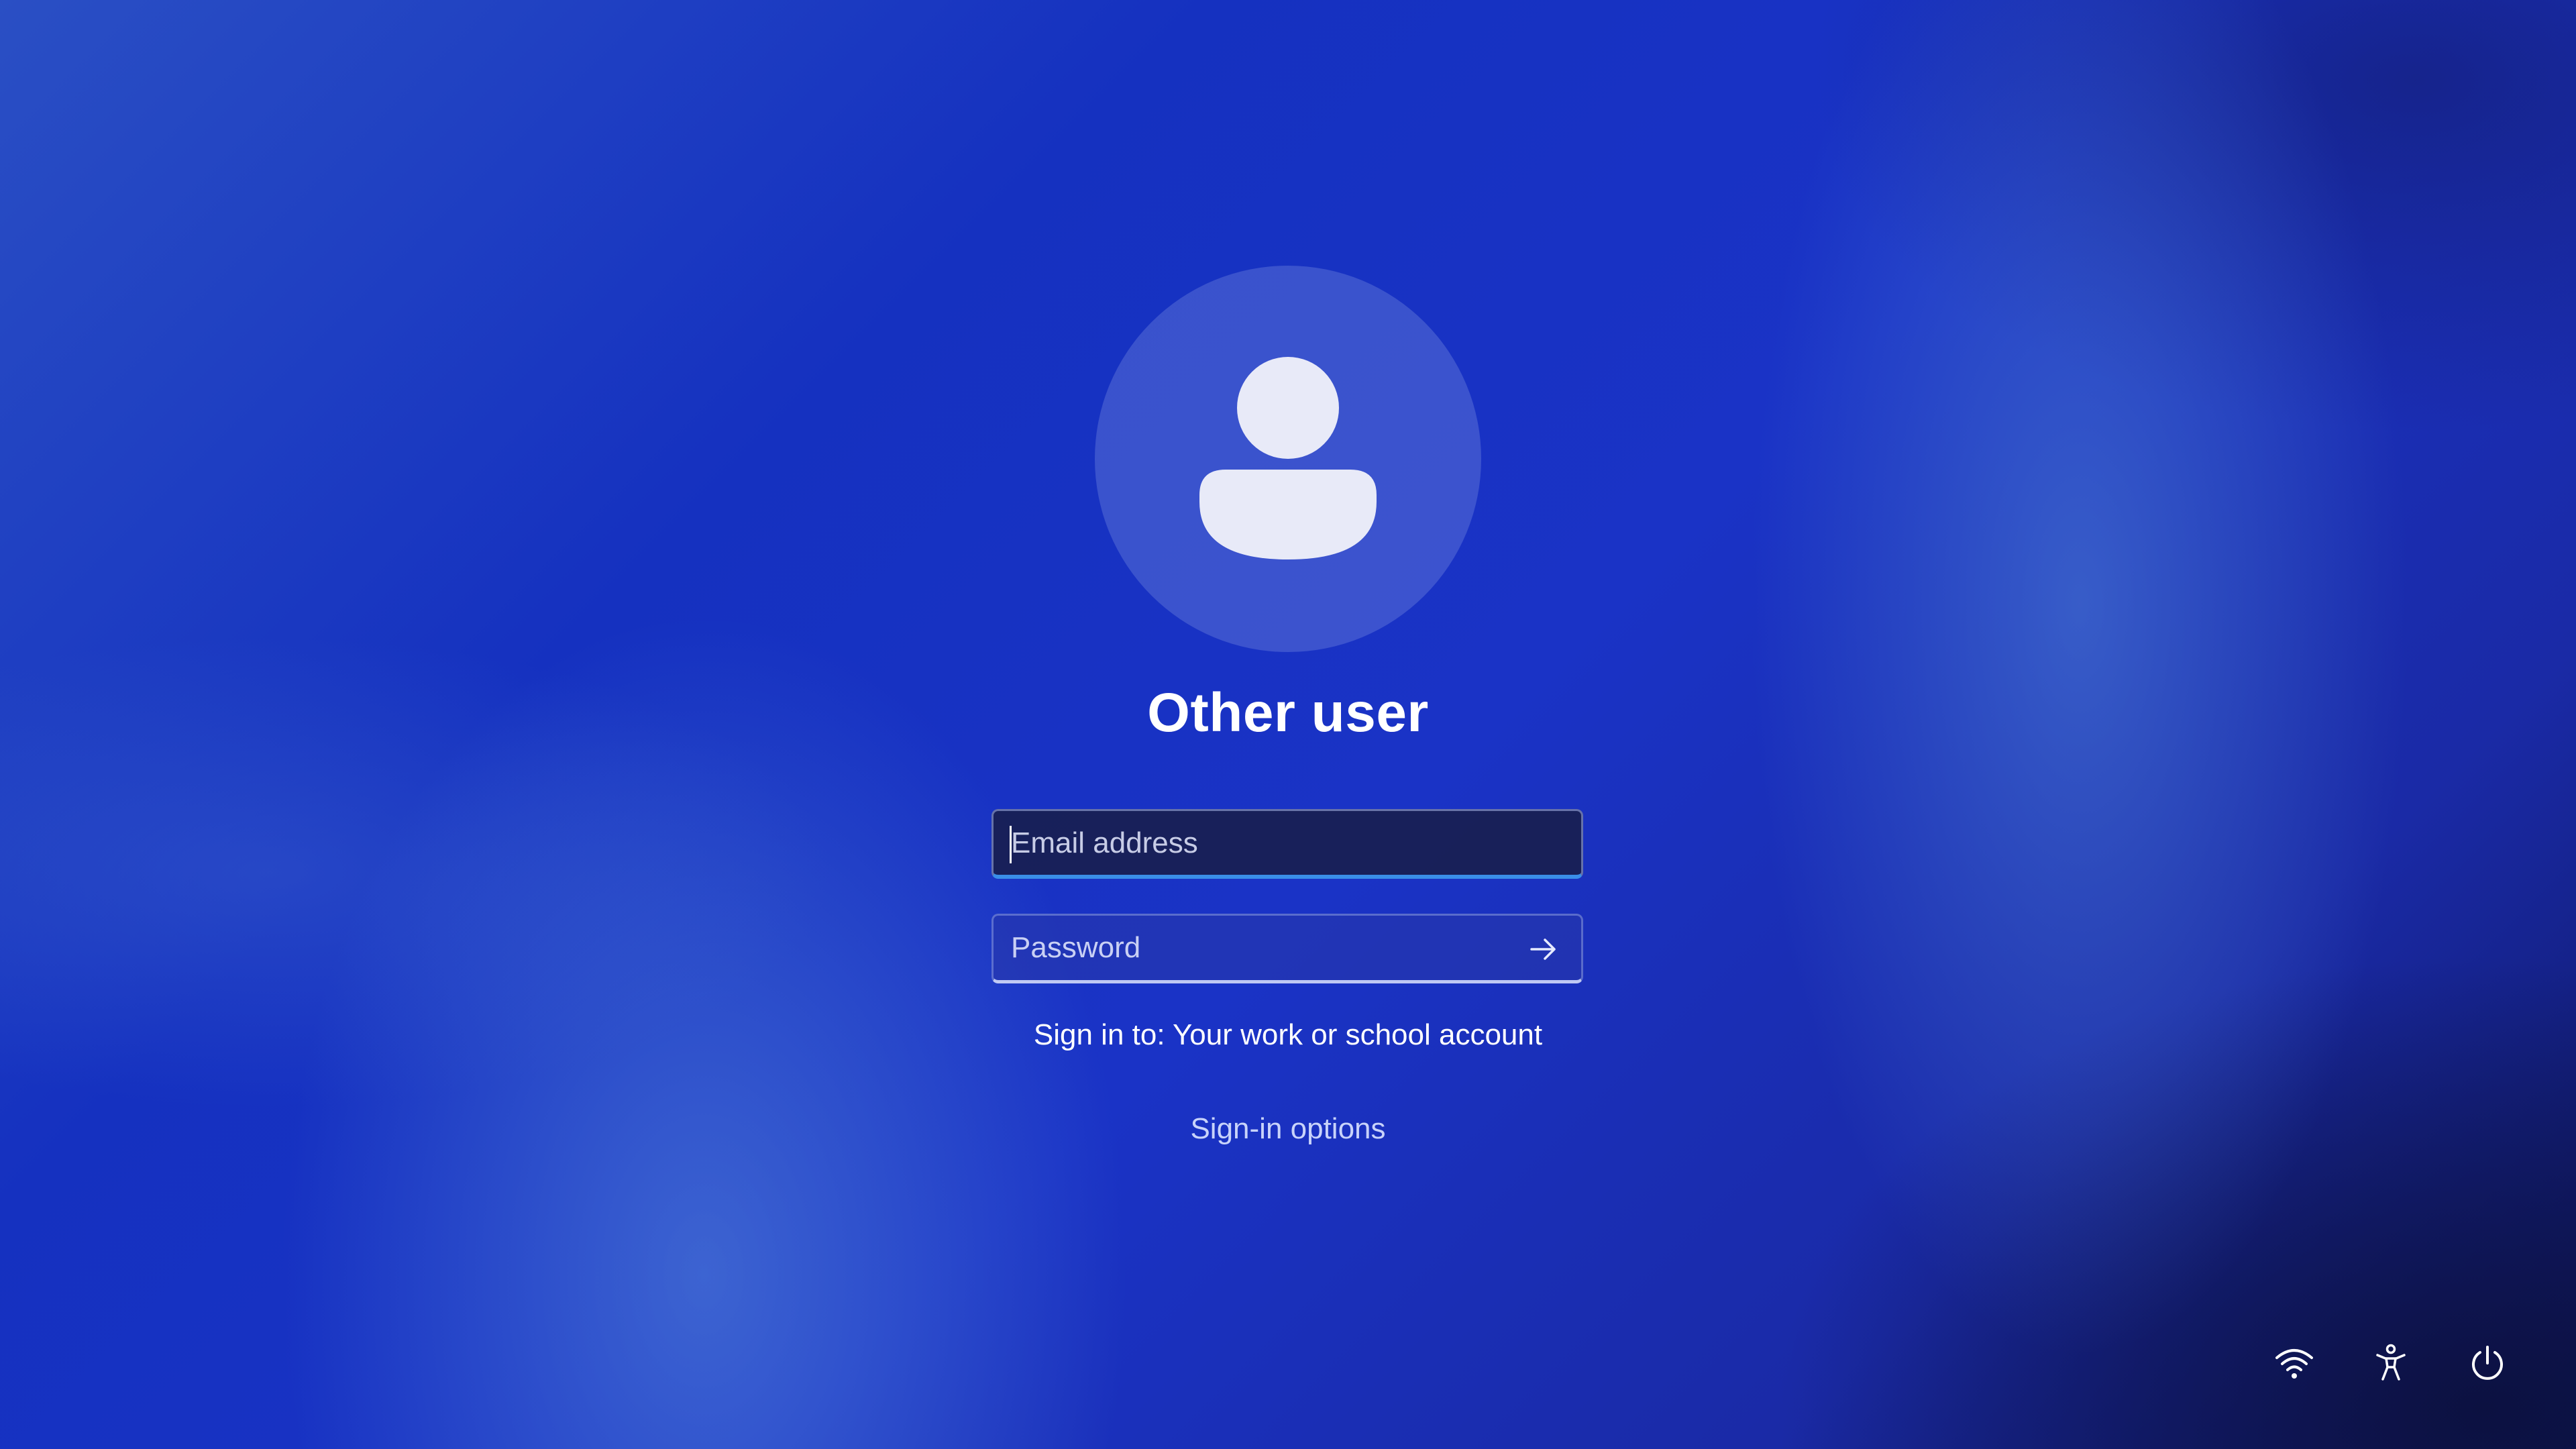  I want to click on sign-in-options-link: Sign-in options, so click(1288, 1129).